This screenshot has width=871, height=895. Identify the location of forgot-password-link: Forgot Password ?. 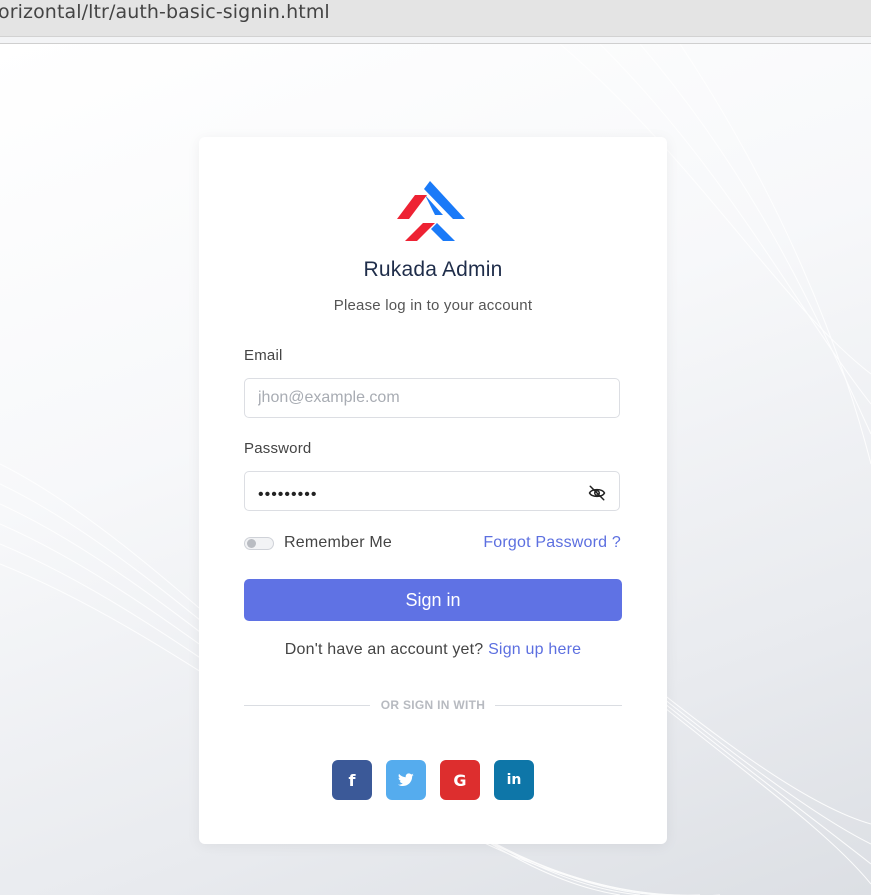
(552, 543).